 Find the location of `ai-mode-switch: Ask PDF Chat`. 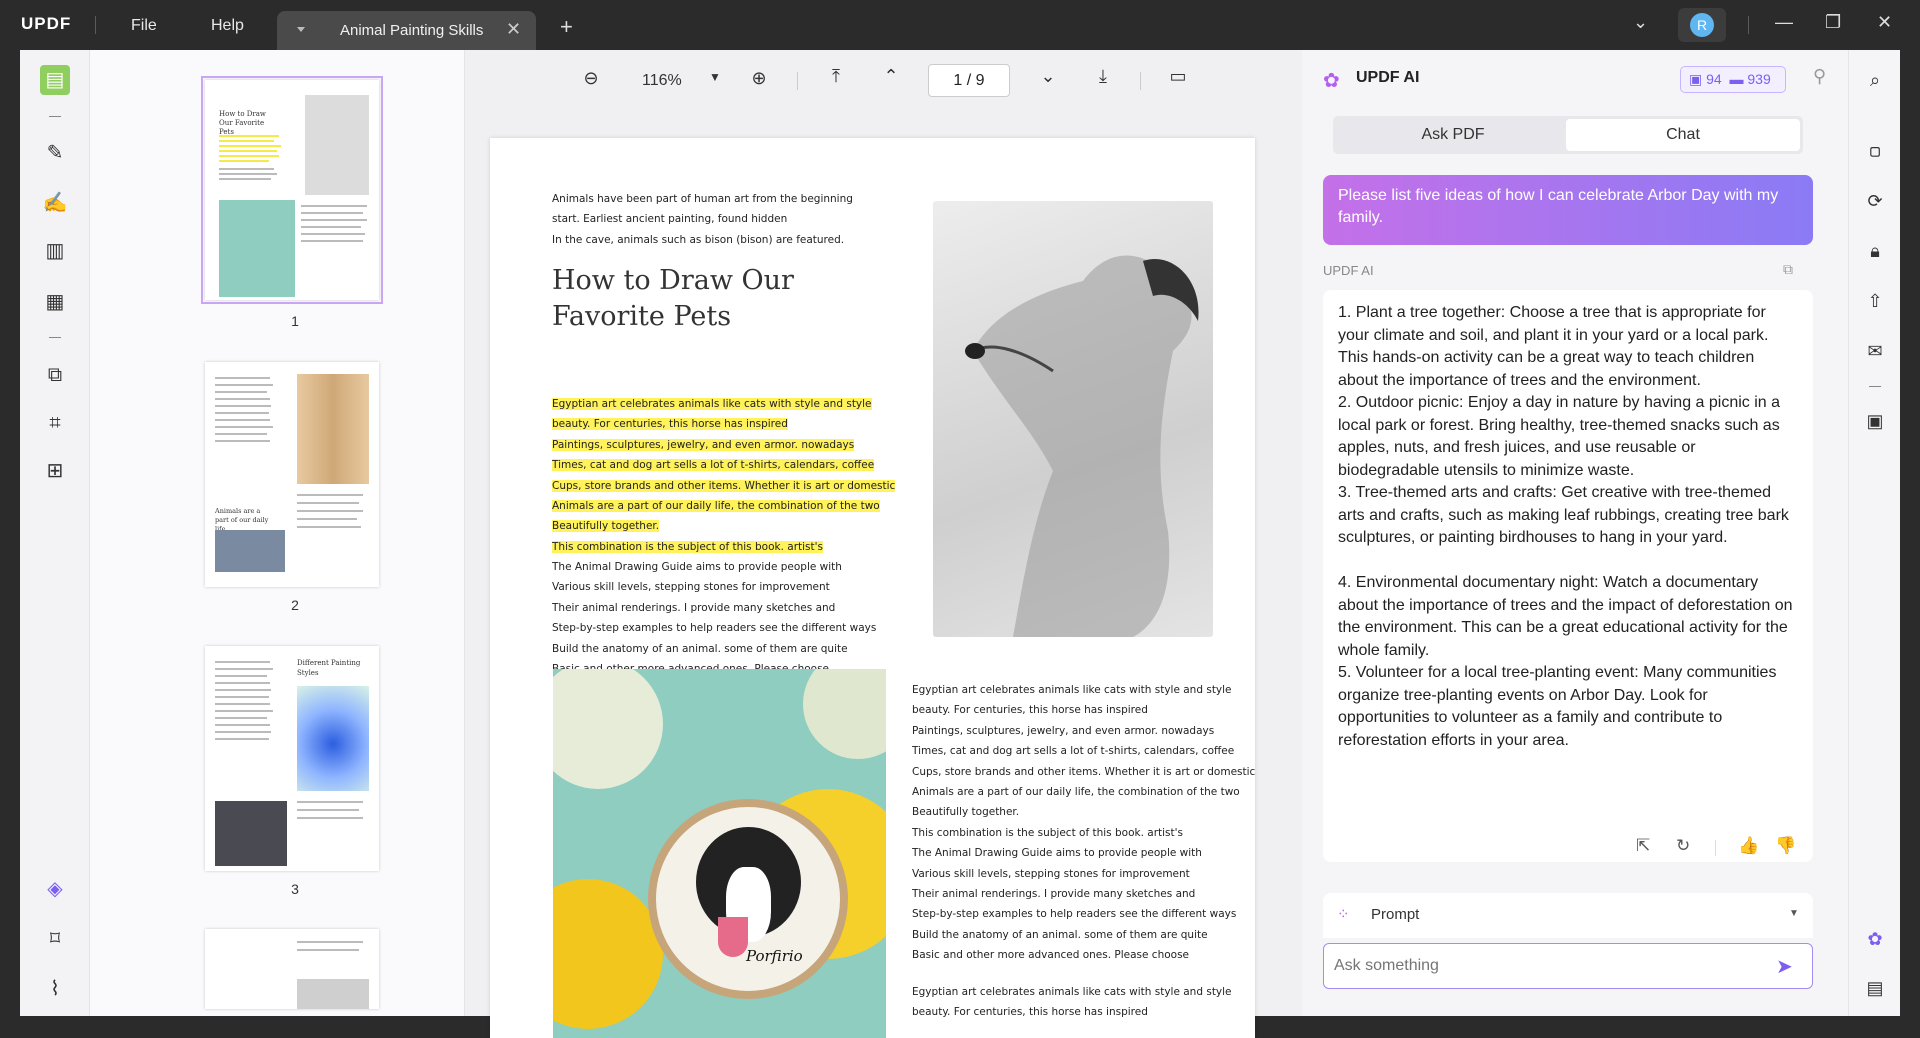

ai-mode-switch: Ask PDF Chat is located at coordinates (1568, 135).